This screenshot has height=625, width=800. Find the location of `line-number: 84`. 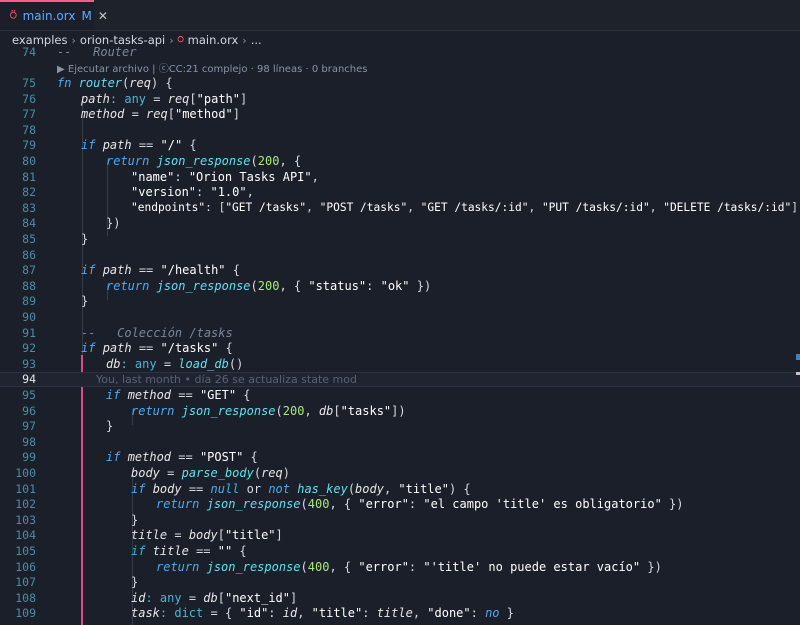

line-number: 84 is located at coordinates (29, 223).